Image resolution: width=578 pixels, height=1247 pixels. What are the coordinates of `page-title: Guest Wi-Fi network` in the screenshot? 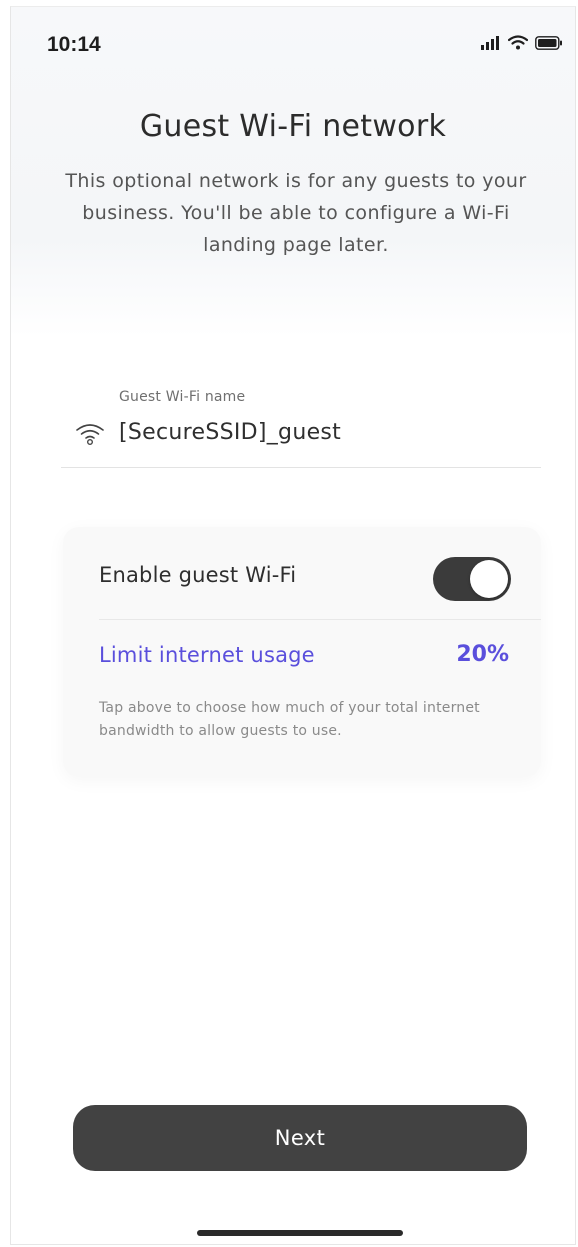 It's located at (293, 126).